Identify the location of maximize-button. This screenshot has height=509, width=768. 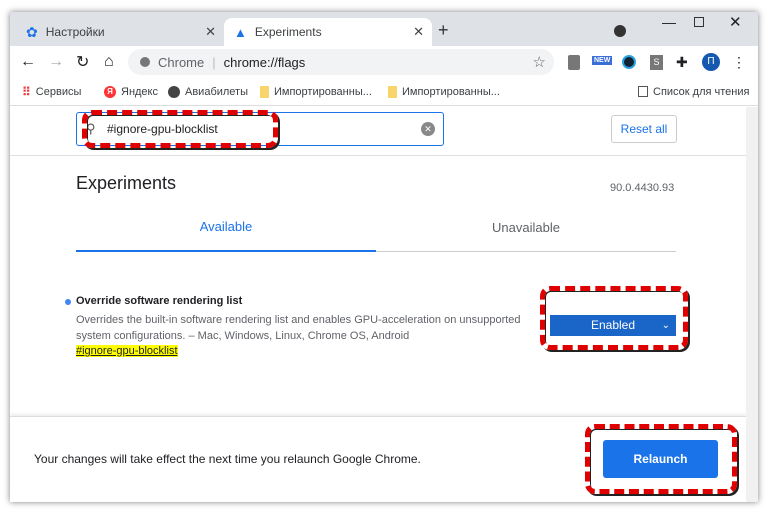
(699, 22).